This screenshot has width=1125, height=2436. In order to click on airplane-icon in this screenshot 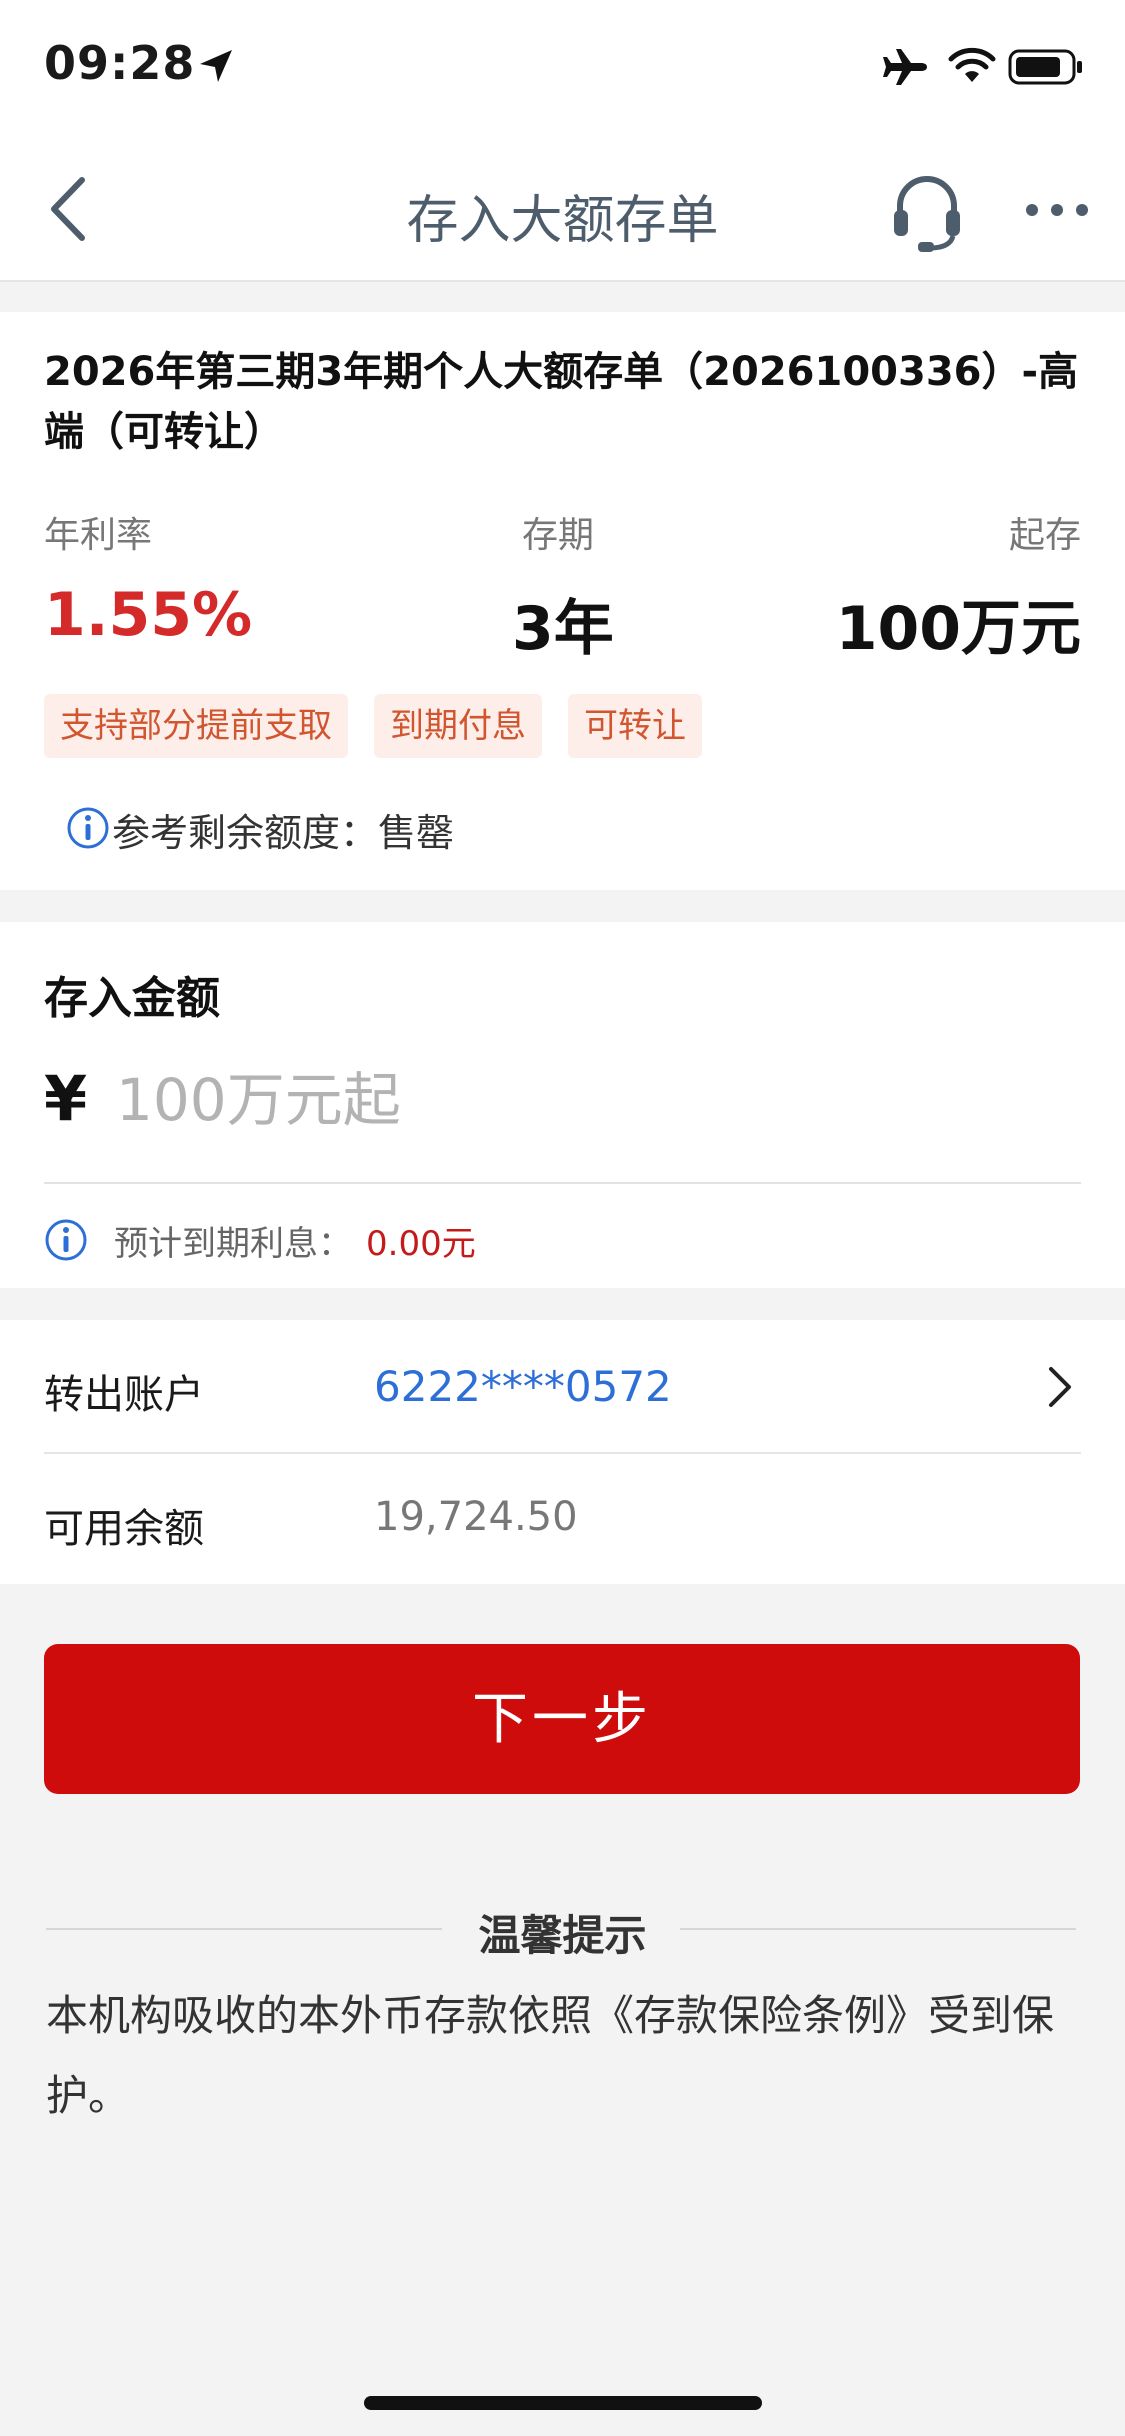, I will do `click(905, 67)`.